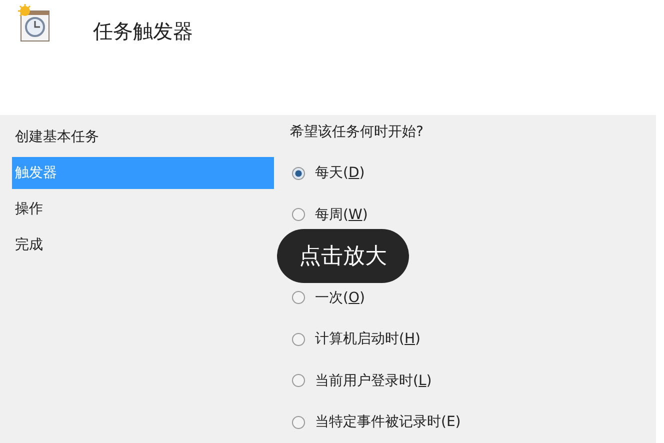 The height and width of the screenshot is (443, 664). What do you see at coordinates (341, 215) in the screenshot?
I see `option-label: 每周(W)` at bounding box center [341, 215].